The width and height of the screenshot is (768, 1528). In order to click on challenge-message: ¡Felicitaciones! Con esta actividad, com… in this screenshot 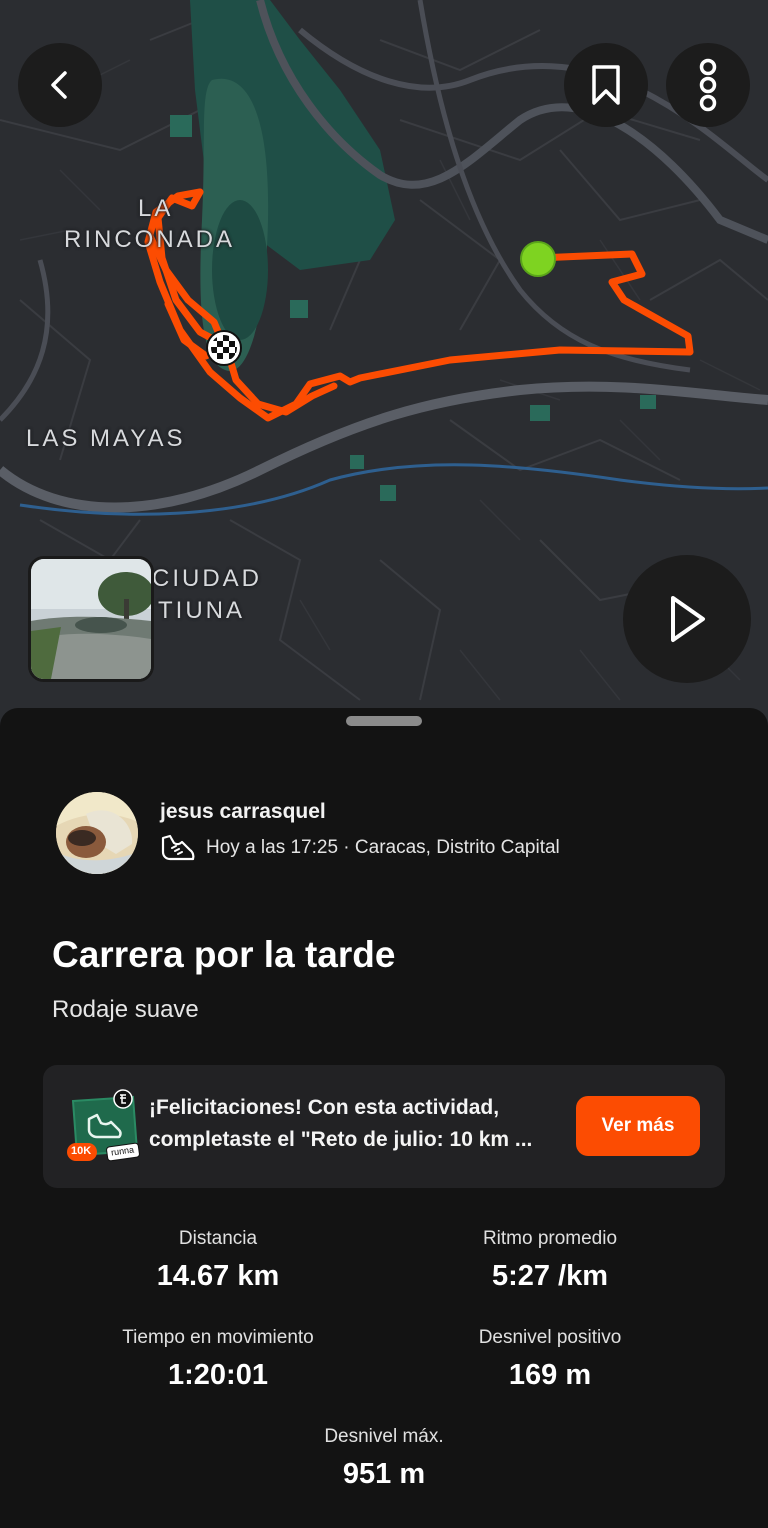, I will do `click(356, 1124)`.